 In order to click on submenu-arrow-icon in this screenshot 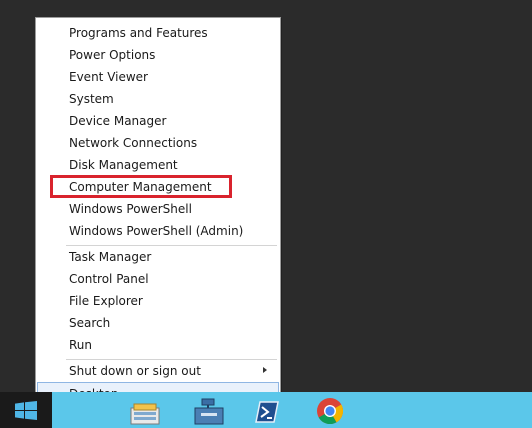, I will do `click(265, 370)`.